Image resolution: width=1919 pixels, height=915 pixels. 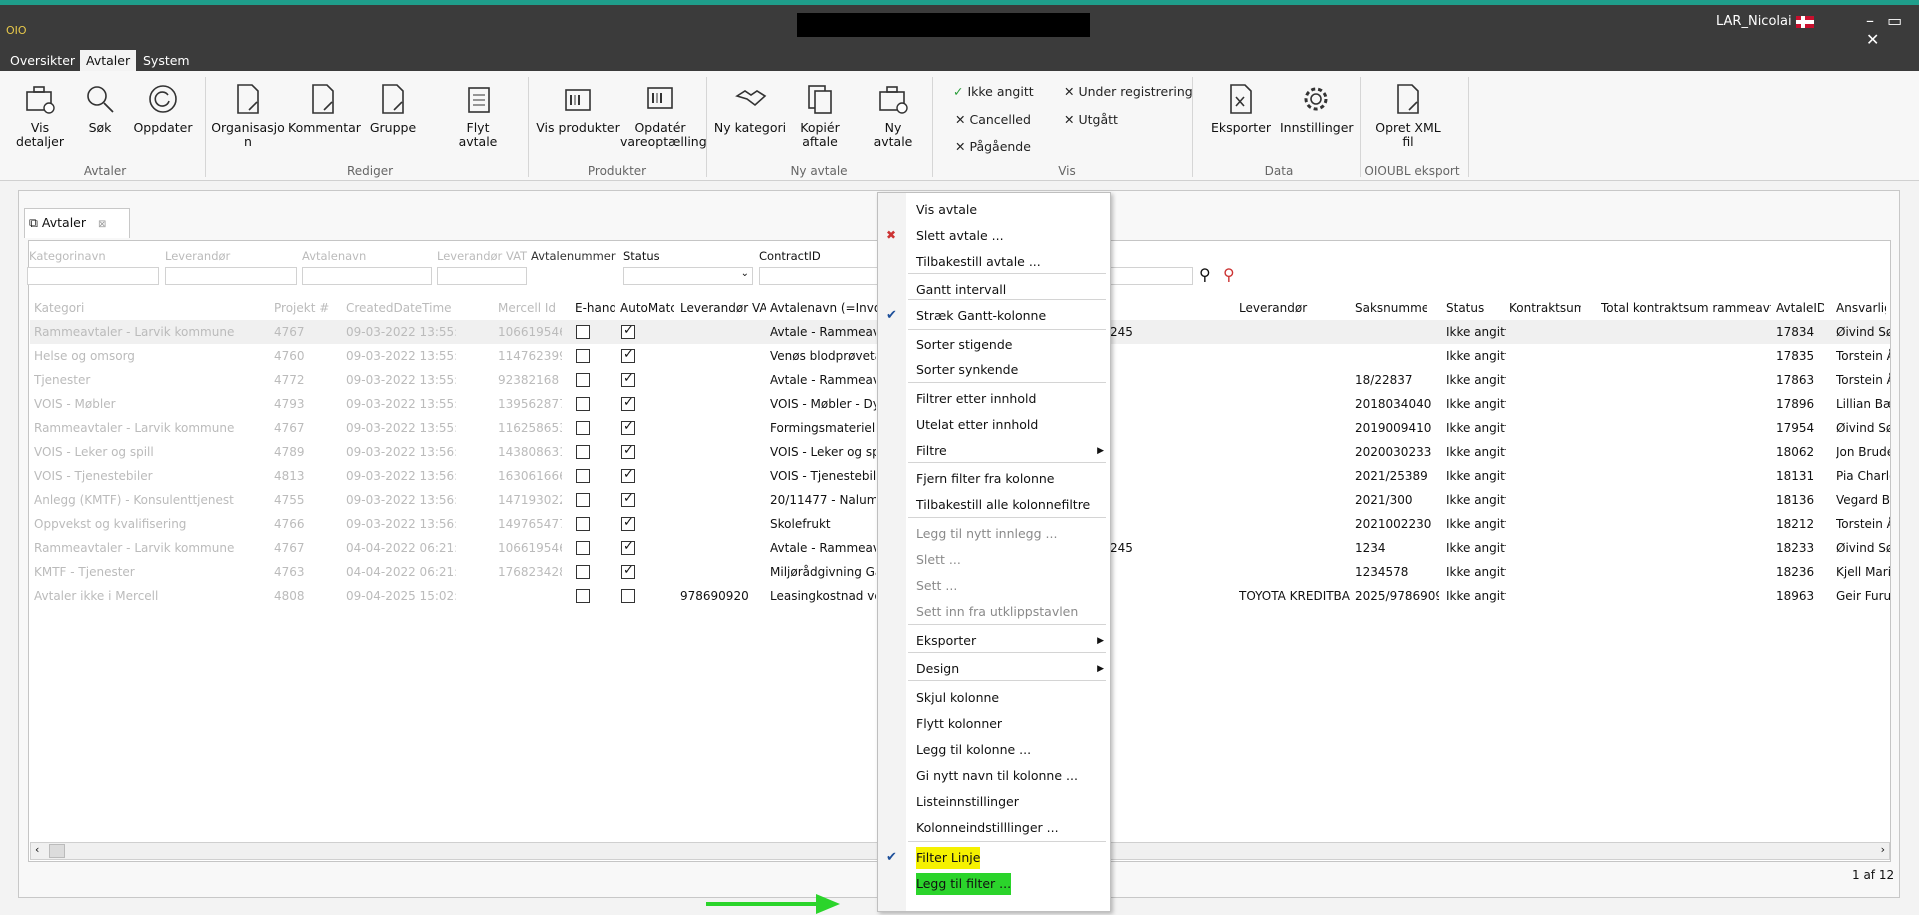 What do you see at coordinates (946, 210) in the screenshot?
I see `menu-item: Vis avtale` at bounding box center [946, 210].